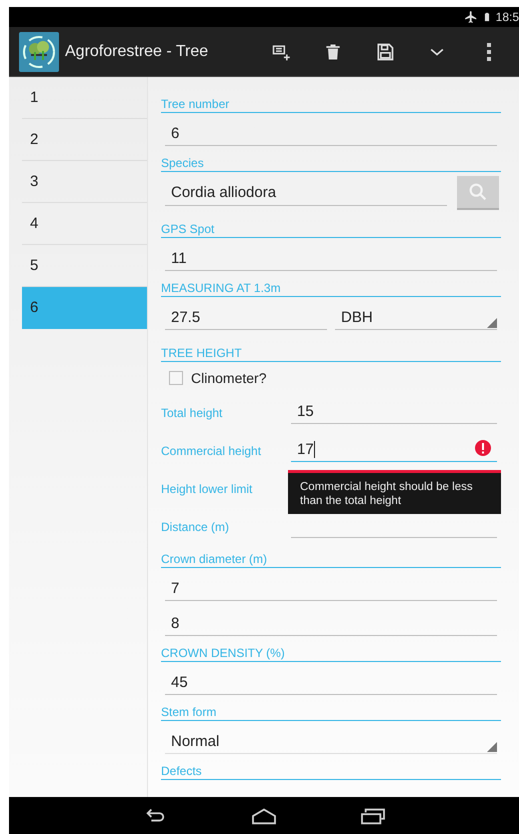 The width and height of the screenshot is (519, 834). Describe the element at coordinates (331, 289) in the screenshot. I see `section-header: MEASURING AT 1.3m` at that location.